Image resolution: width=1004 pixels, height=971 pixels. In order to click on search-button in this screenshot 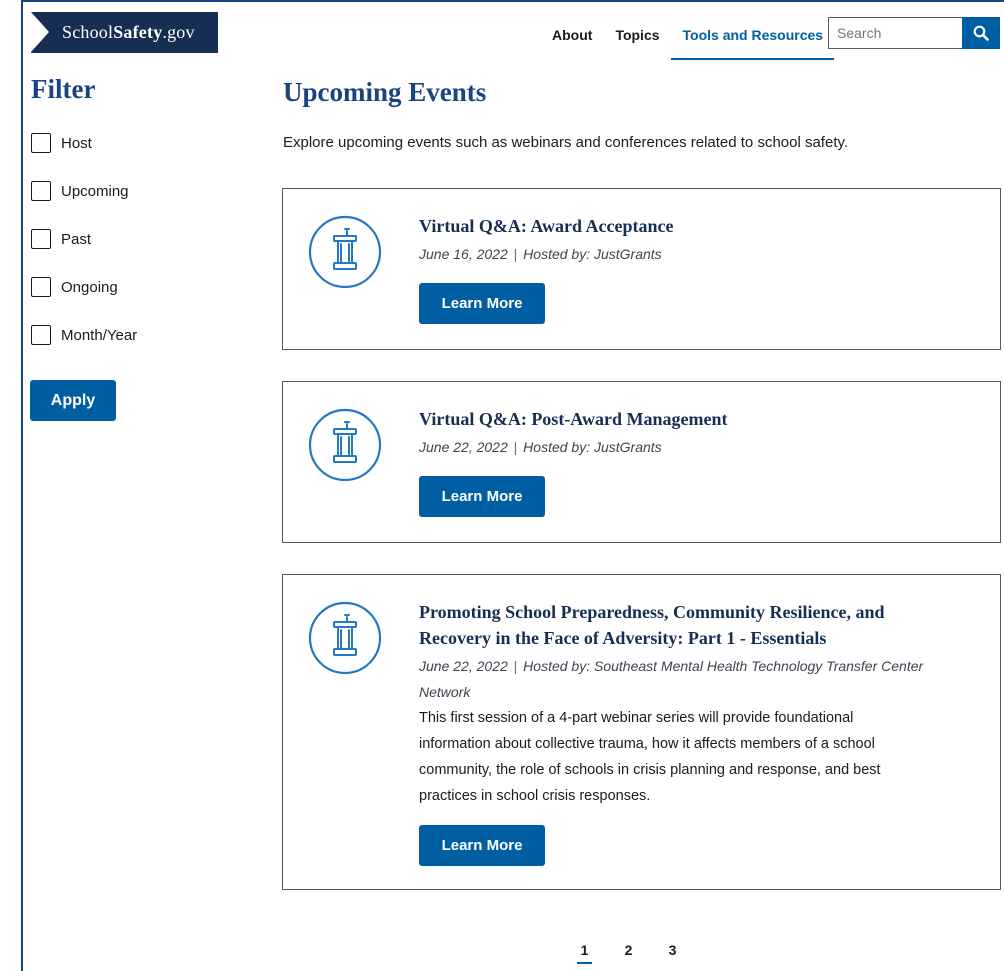, I will do `click(981, 33)`.